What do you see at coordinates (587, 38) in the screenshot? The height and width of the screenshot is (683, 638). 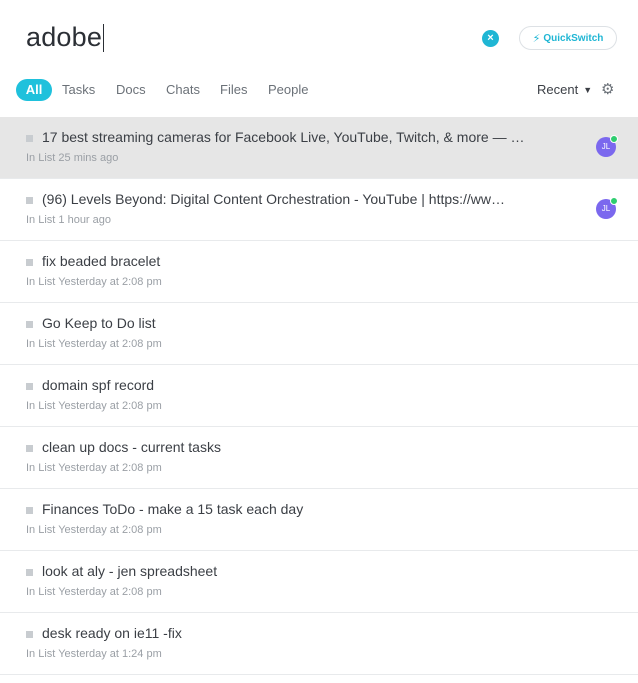 I see `quickswitch-label-suffix: Switch` at bounding box center [587, 38].